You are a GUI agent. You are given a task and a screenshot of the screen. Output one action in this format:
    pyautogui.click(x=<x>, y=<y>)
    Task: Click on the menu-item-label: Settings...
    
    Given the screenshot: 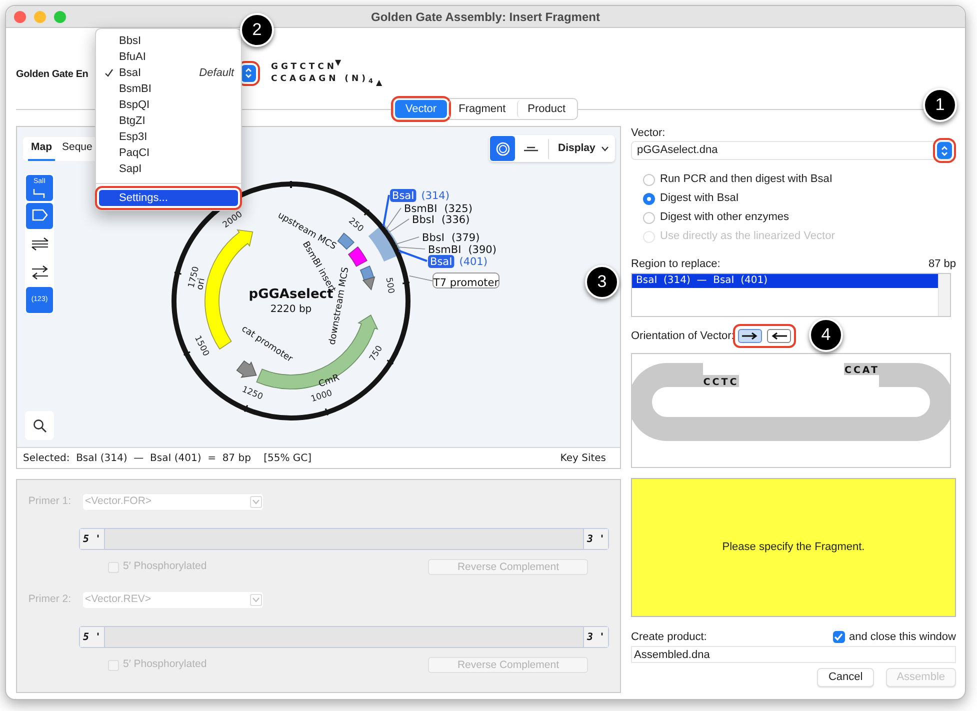 What is the action you would take?
    pyautogui.click(x=143, y=198)
    